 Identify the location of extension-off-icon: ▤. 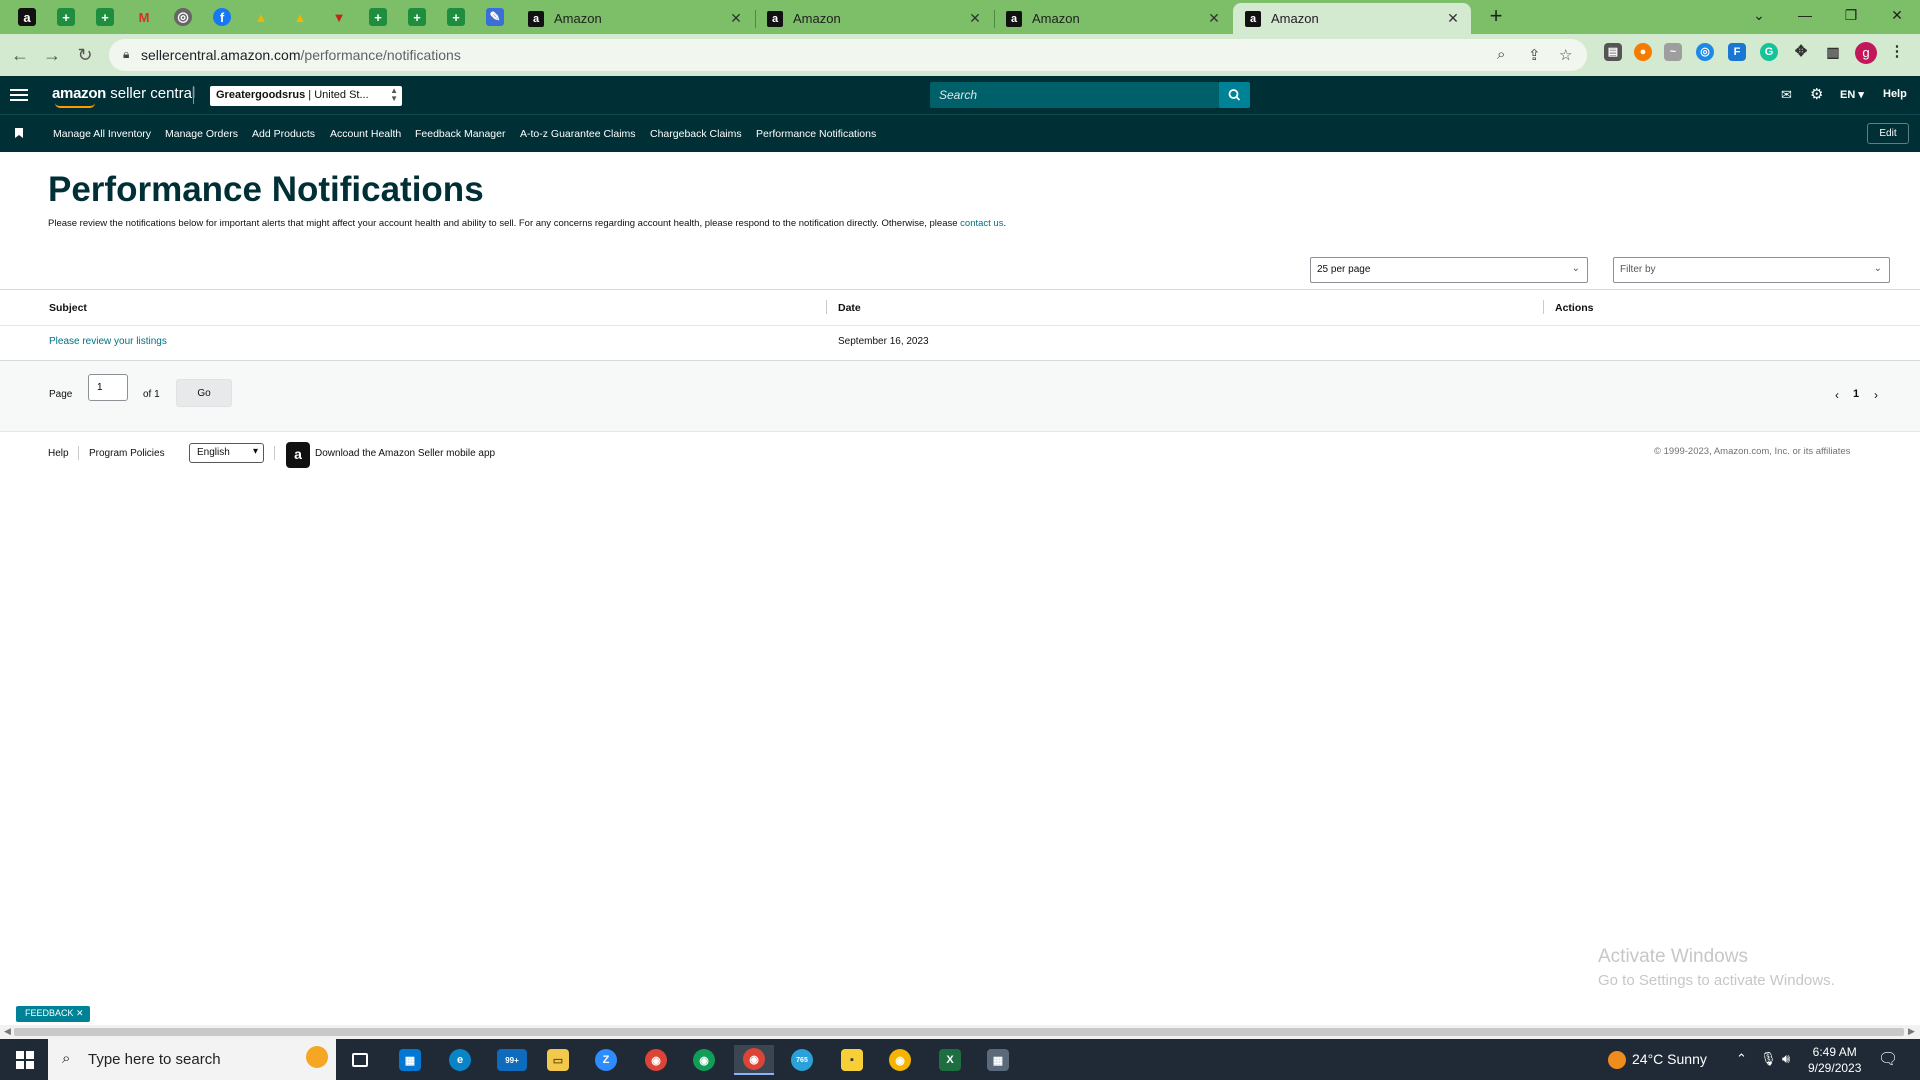
(1613, 52).